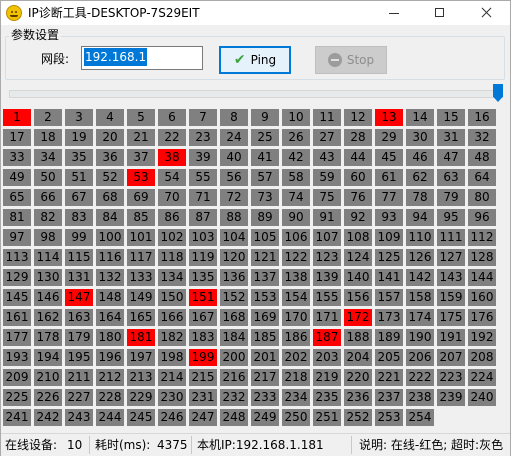 The width and height of the screenshot is (511, 456). I want to click on ip-cell-timeout: 239, so click(451, 397).